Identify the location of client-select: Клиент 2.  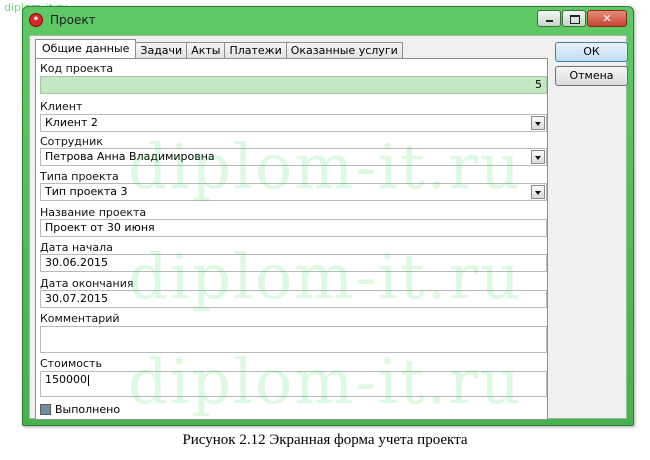
(293, 123).